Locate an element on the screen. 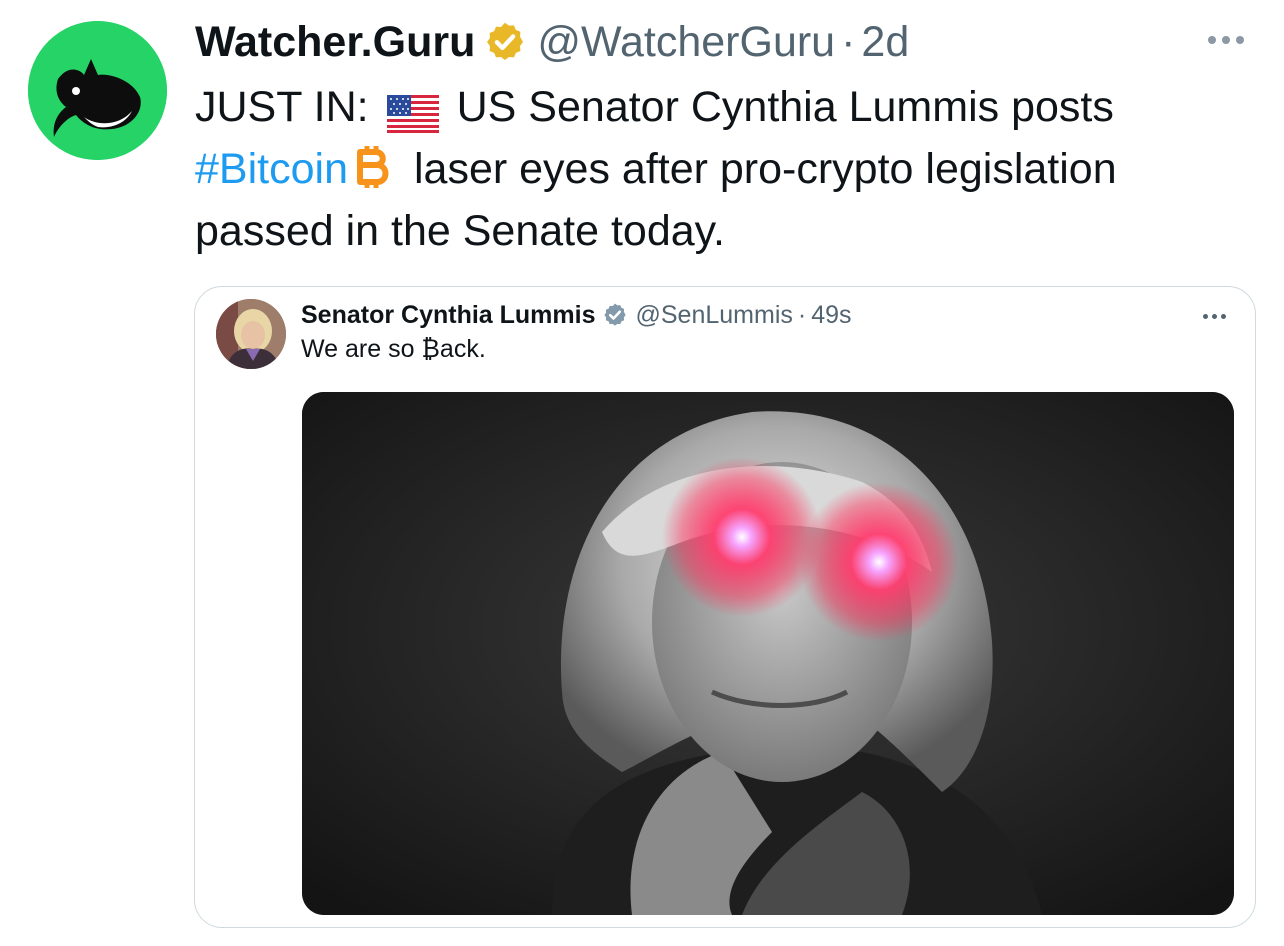 The image size is (1284, 946). whale-logo-icon is located at coordinates (97, 90).